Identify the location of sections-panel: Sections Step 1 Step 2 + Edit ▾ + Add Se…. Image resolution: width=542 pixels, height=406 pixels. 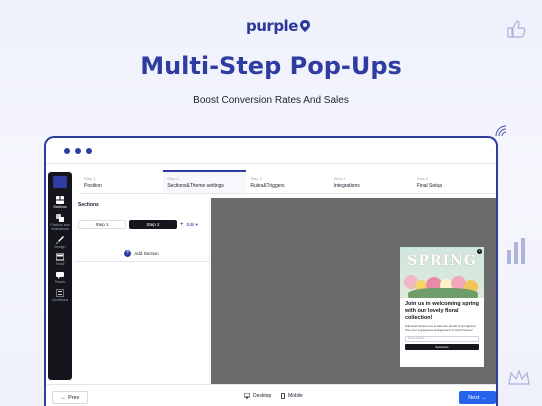
(142, 290).